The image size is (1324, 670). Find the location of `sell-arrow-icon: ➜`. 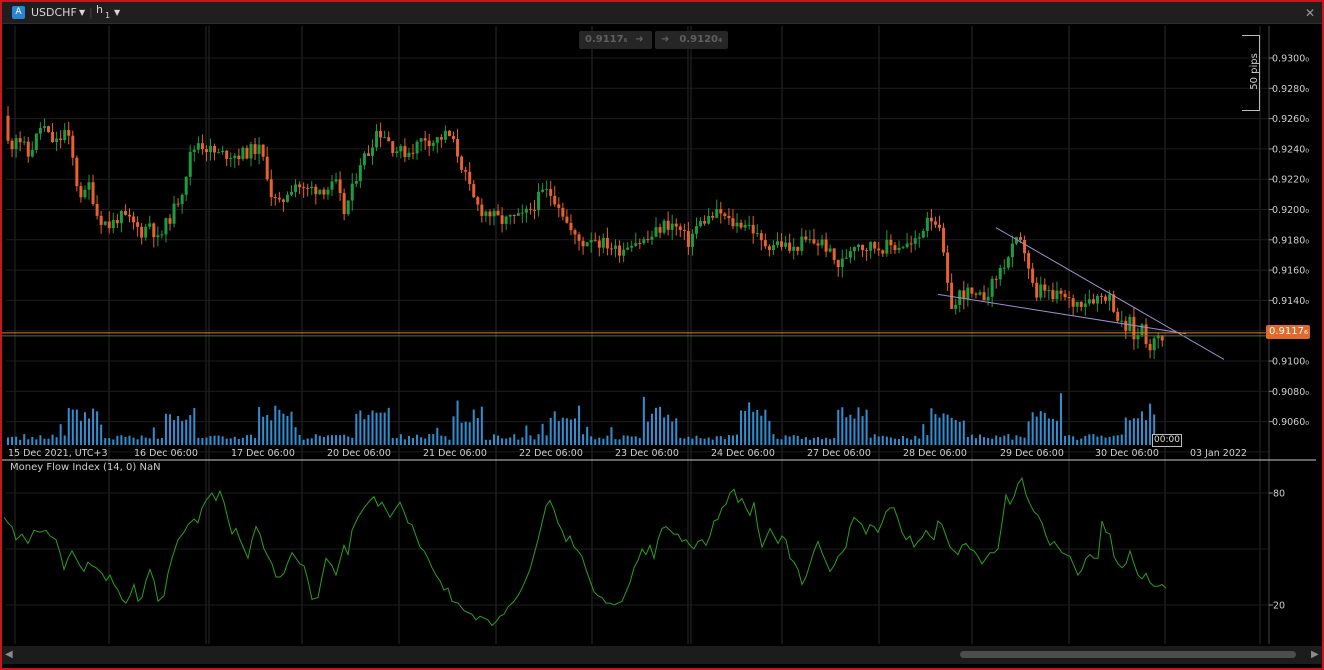

sell-arrow-icon: ➜ is located at coordinates (639, 40).